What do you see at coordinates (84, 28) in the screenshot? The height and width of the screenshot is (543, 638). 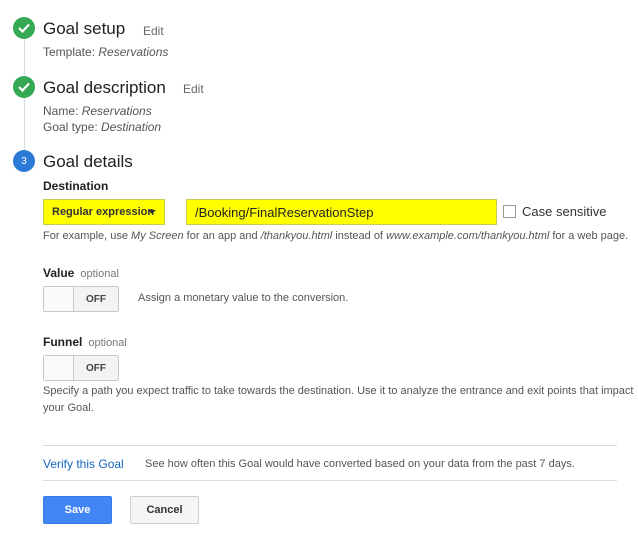 I see `step-title-goal-setup: Goal setup` at bounding box center [84, 28].